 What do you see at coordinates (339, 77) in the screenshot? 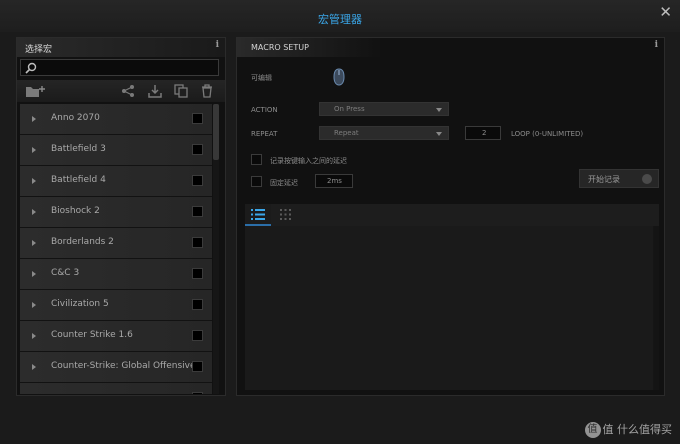
I see `mouse-icon` at bounding box center [339, 77].